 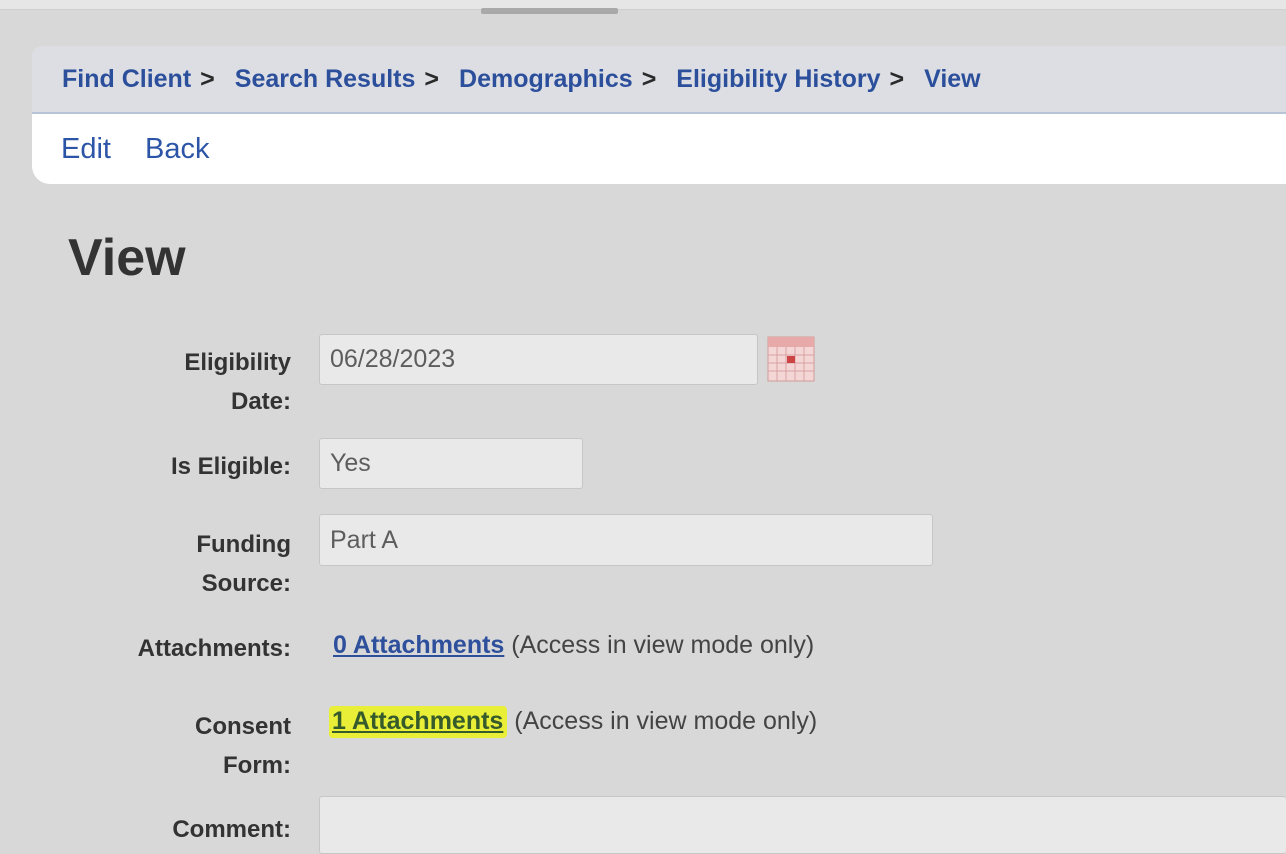 What do you see at coordinates (243, 746) in the screenshot?
I see `consent-form-label: Consent Form:` at bounding box center [243, 746].